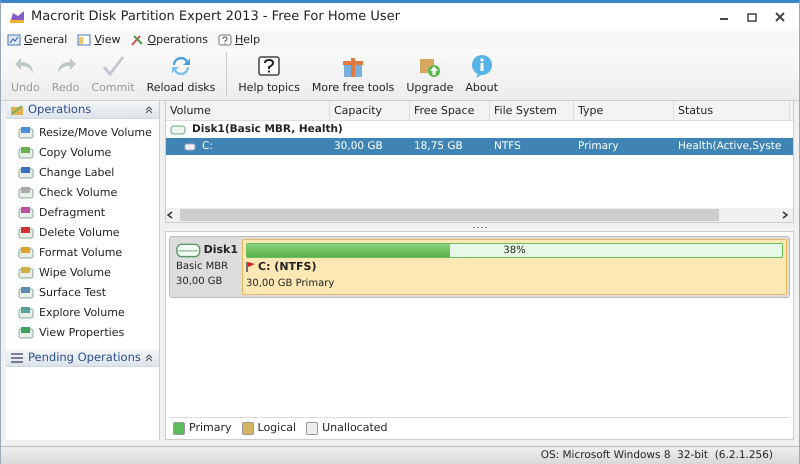 The height and width of the screenshot is (464, 800). Describe the element at coordinates (780, 17) in the screenshot. I see `close-icon` at that location.